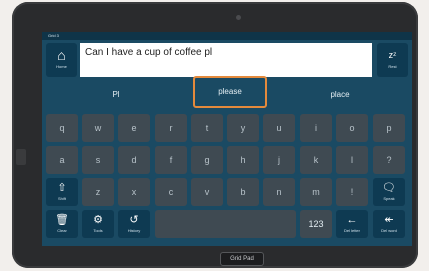  What do you see at coordinates (207, 192) in the screenshot?
I see `key-v: v` at bounding box center [207, 192].